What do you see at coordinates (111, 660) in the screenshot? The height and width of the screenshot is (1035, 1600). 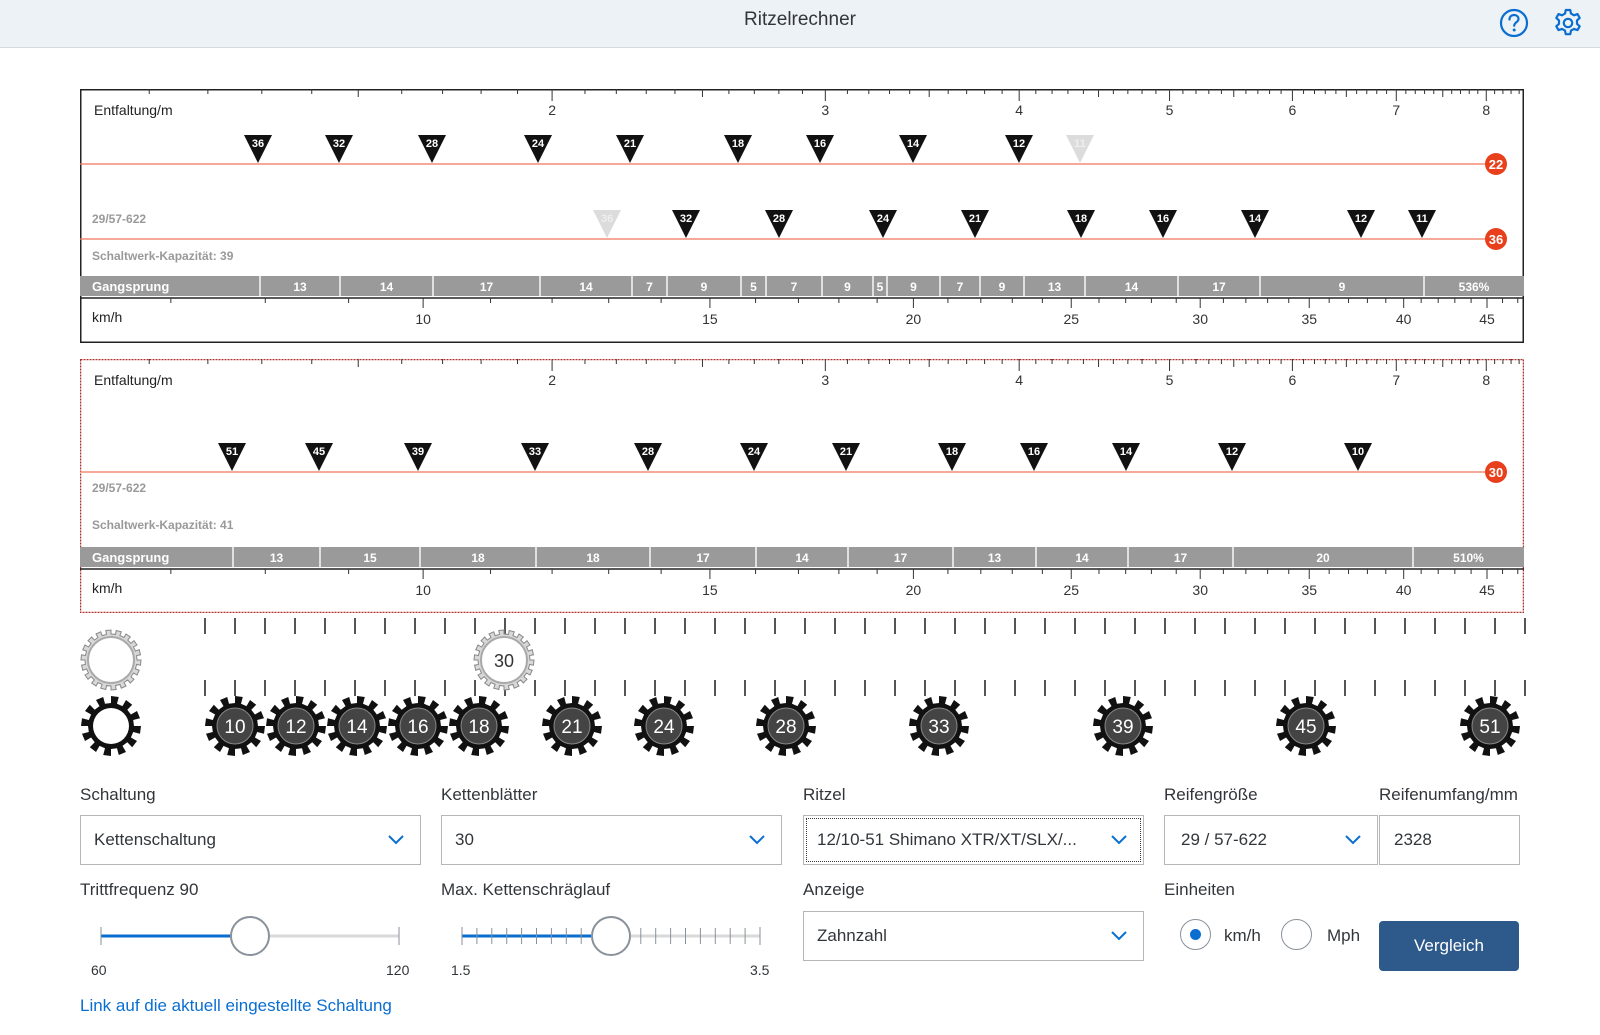 I see `front-chainring-icon` at bounding box center [111, 660].